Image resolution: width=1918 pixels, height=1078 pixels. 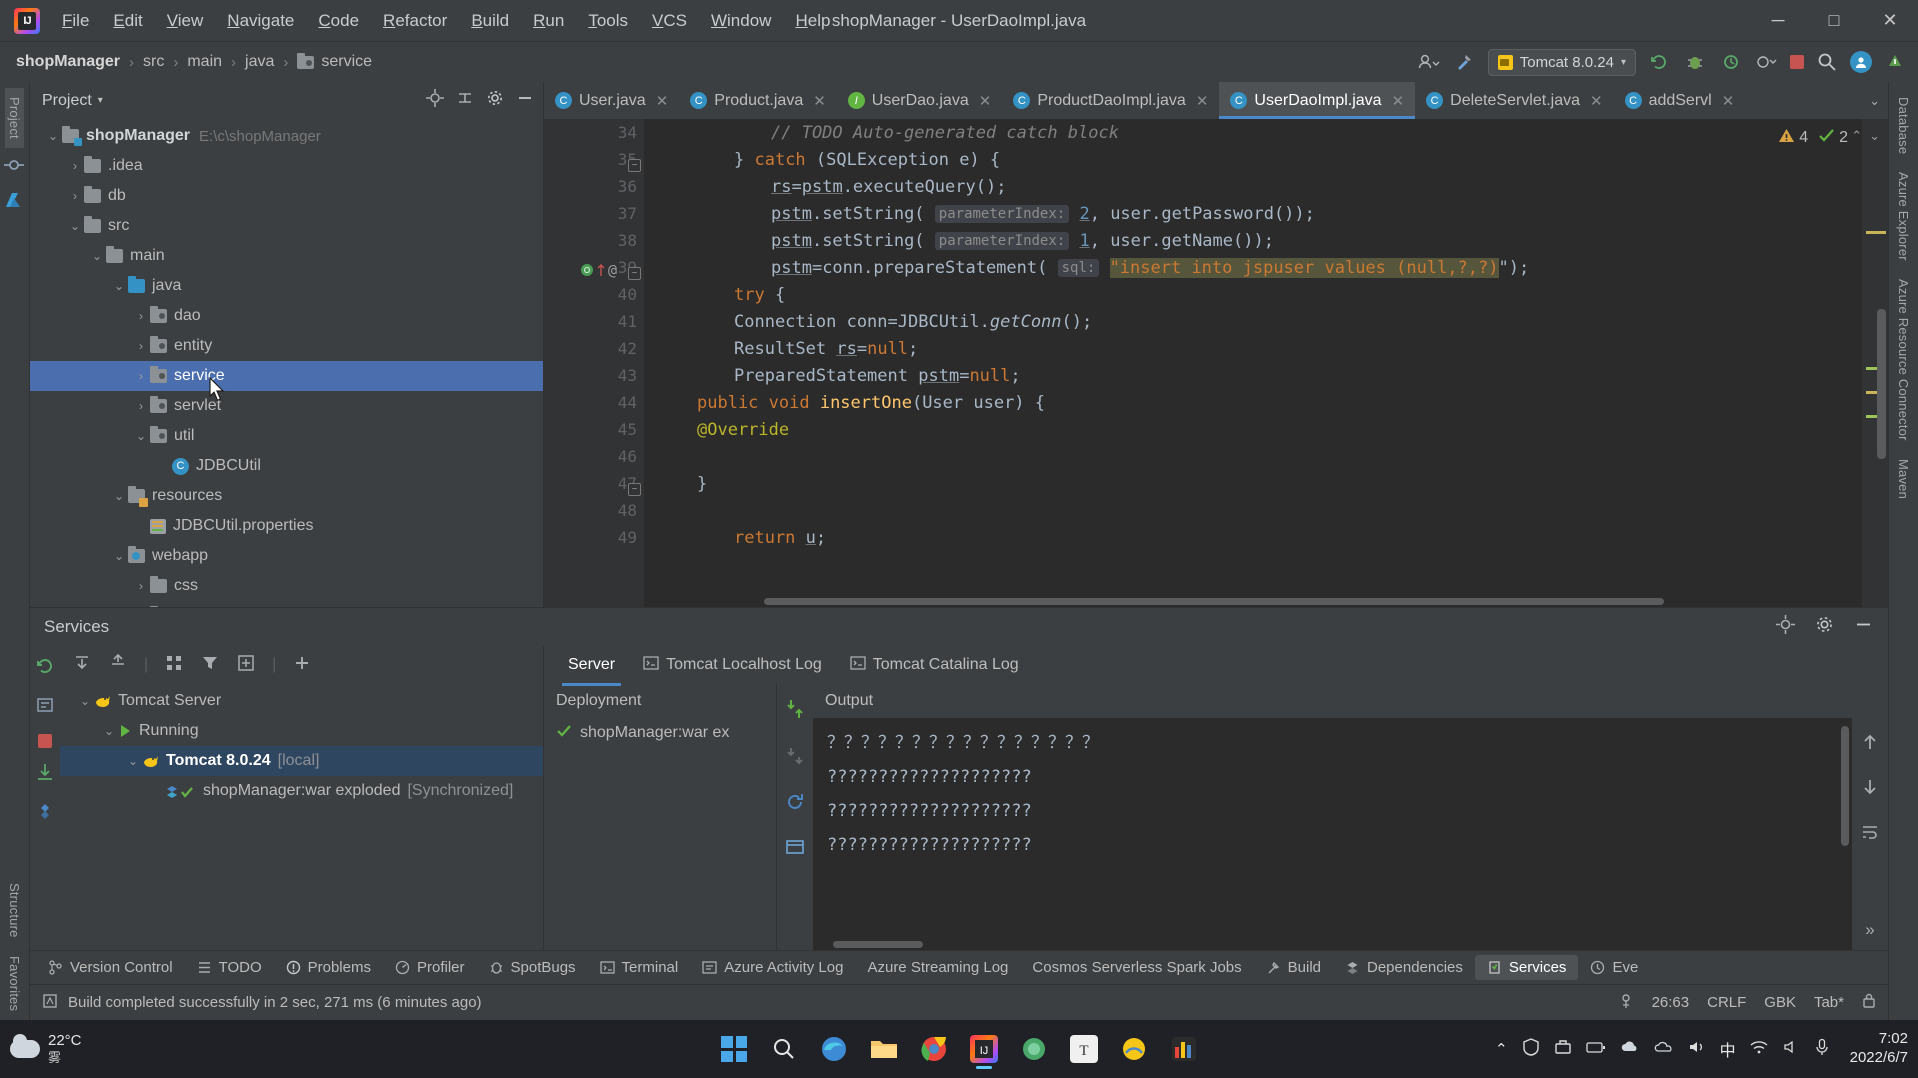 I want to click on tree-node-main: ⌄ main, so click(x=286, y=256).